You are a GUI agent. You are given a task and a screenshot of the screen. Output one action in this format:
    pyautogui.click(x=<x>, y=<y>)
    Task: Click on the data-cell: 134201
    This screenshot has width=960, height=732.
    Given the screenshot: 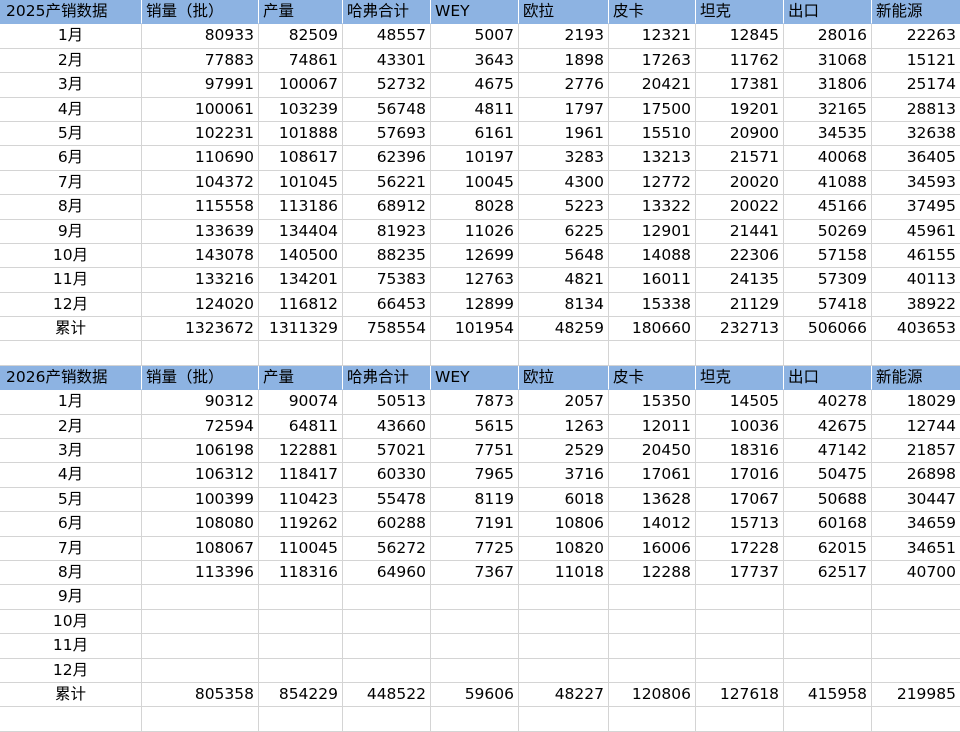 What is the action you would take?
    pyautogui.click(x=301, y=280)
    